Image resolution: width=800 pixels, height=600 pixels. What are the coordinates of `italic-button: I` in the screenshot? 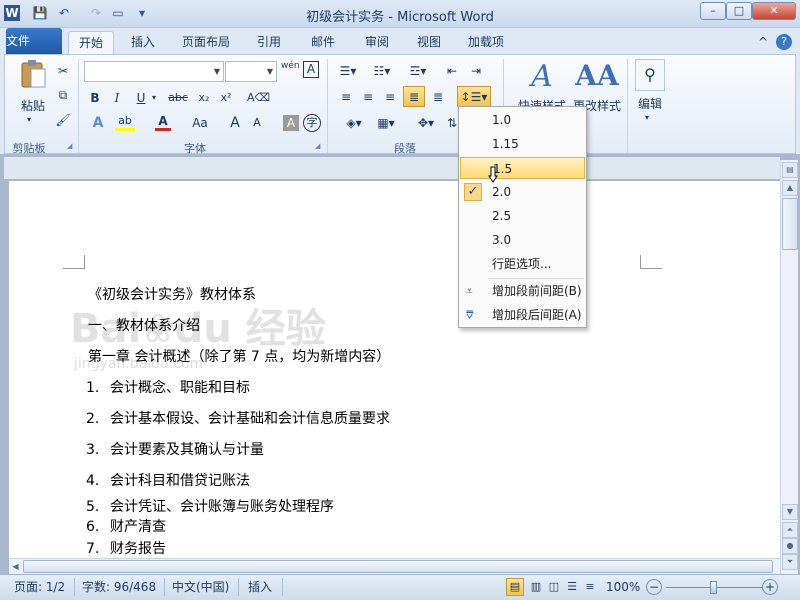 It's located at (117, 98).